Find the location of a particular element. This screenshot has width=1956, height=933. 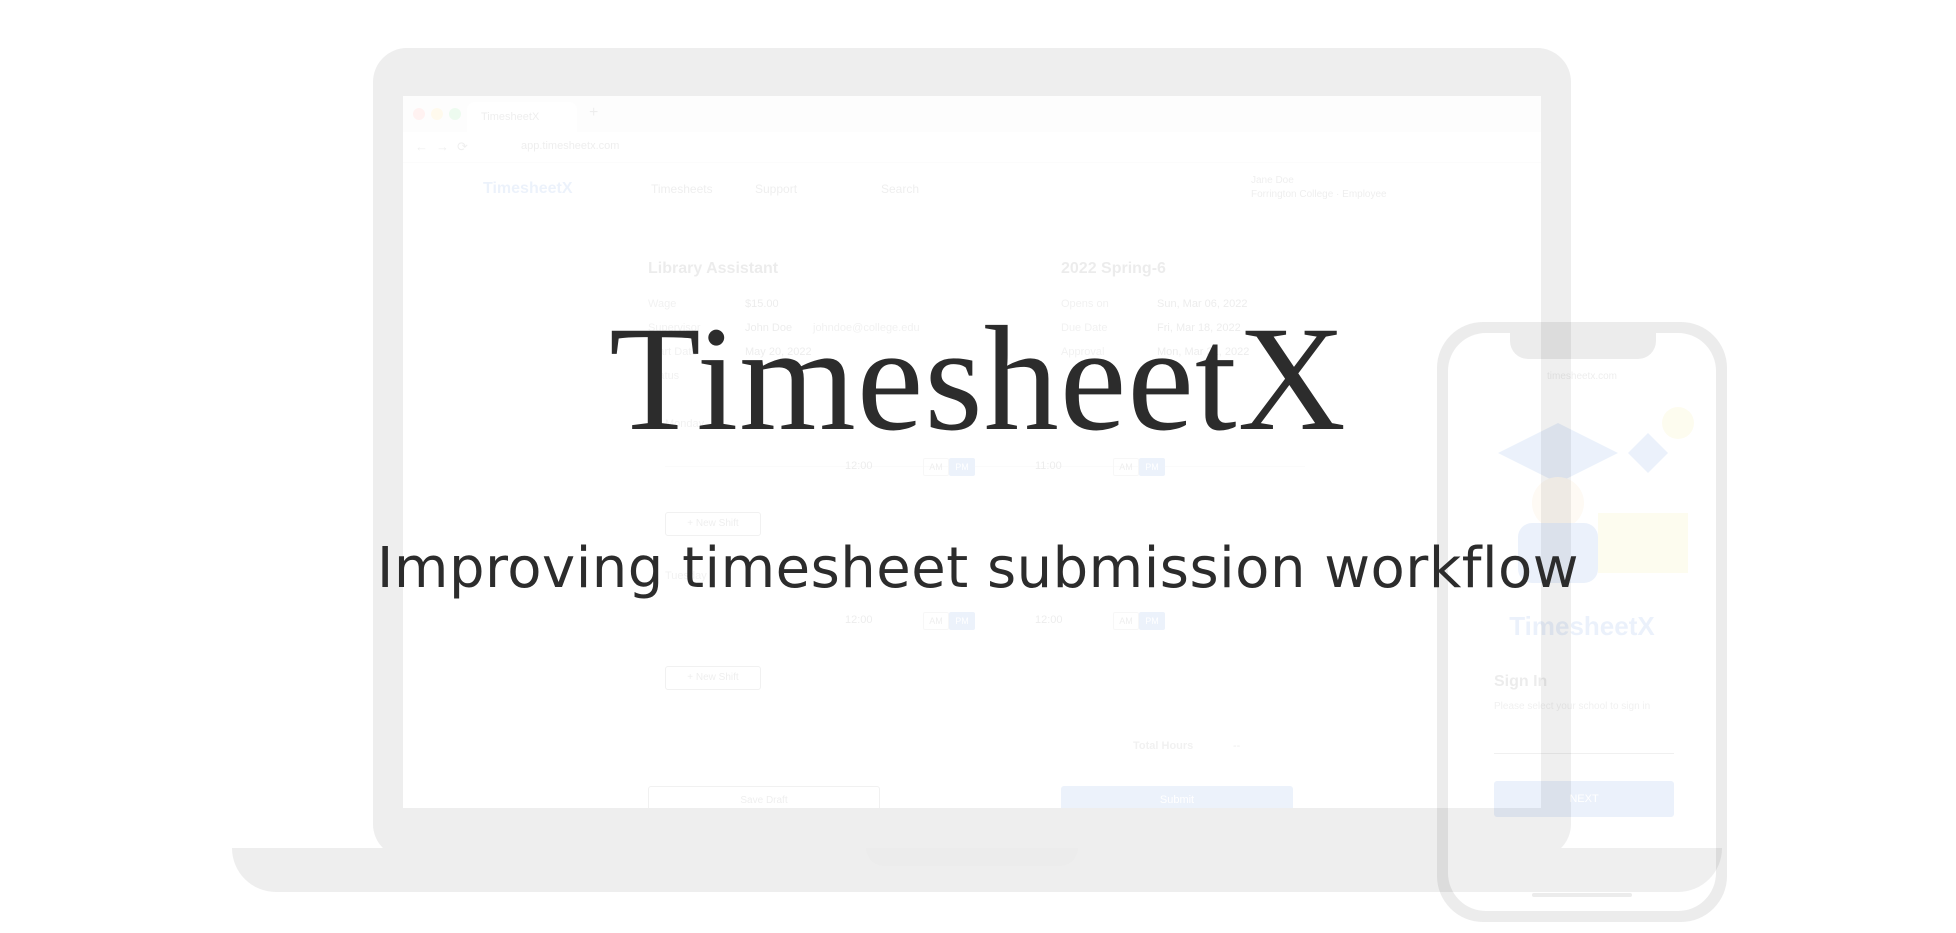

signin-hint: Please select your school to sign in is located at coordinates (1572, 706).